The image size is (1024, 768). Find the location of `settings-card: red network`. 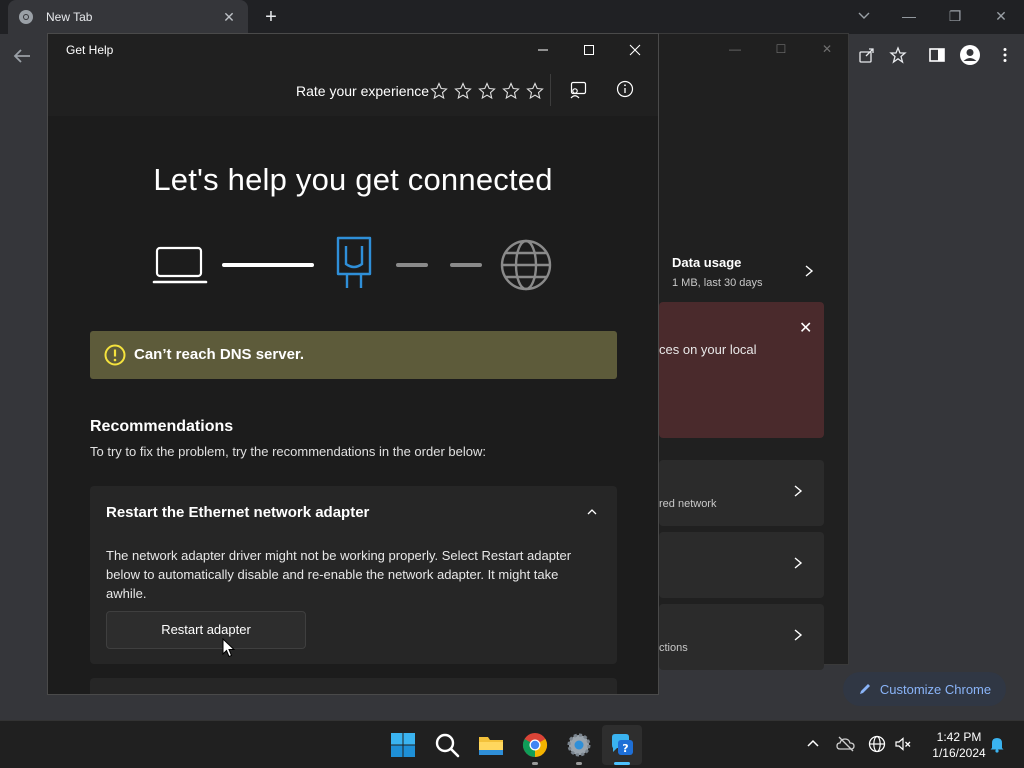

settings-card: red network is located at coordinates (741, 493).